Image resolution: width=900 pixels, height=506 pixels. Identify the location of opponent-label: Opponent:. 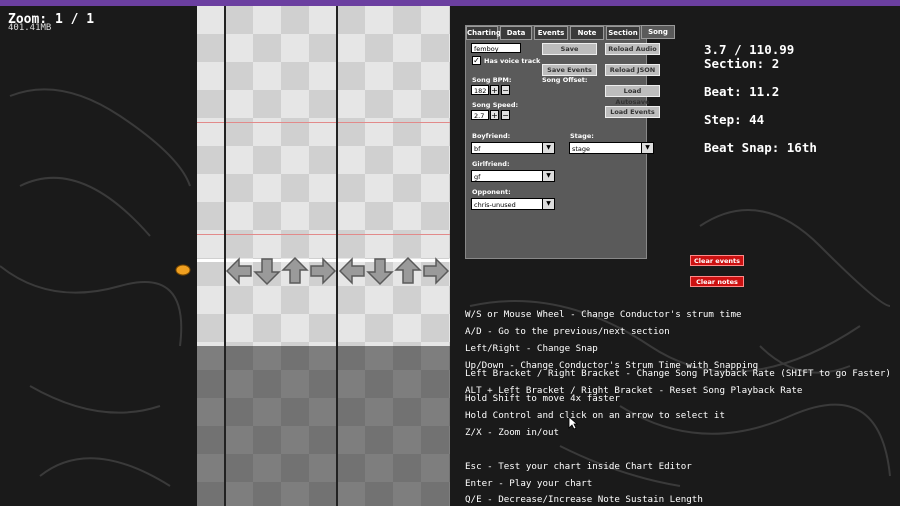
(491, 192).